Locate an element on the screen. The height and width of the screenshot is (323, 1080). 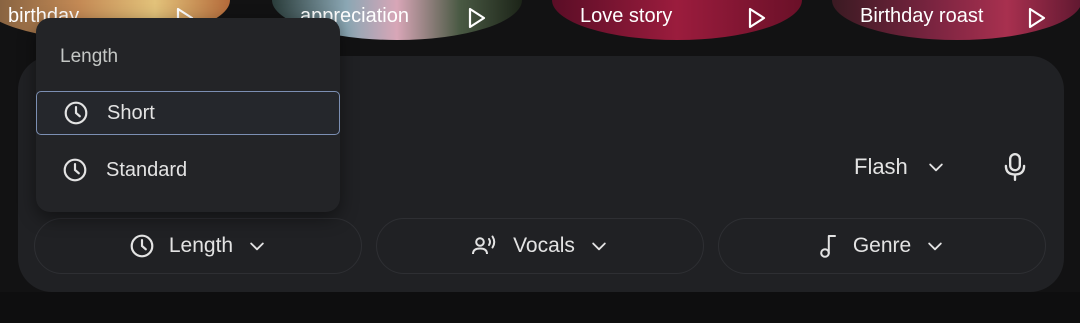
genre-button: Genre is located at coordinates (882, 246).